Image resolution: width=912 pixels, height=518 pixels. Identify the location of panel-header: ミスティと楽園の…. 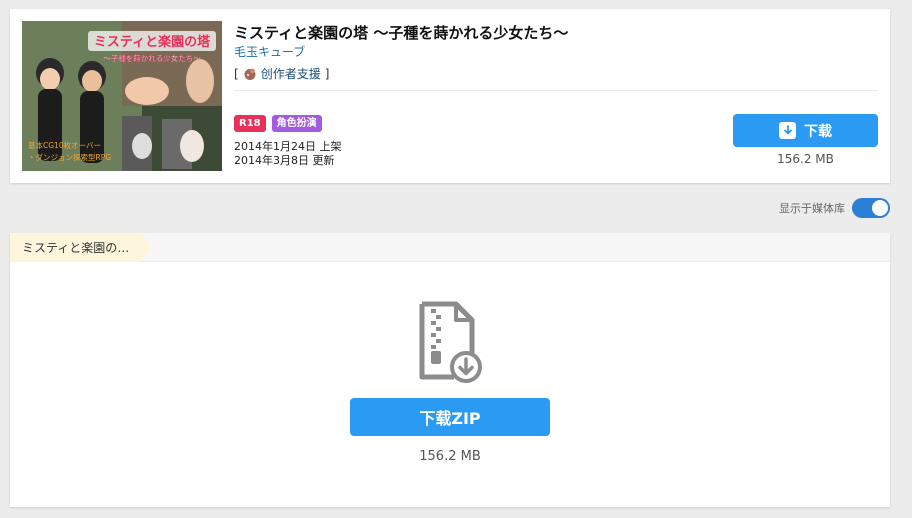
(450, 247).